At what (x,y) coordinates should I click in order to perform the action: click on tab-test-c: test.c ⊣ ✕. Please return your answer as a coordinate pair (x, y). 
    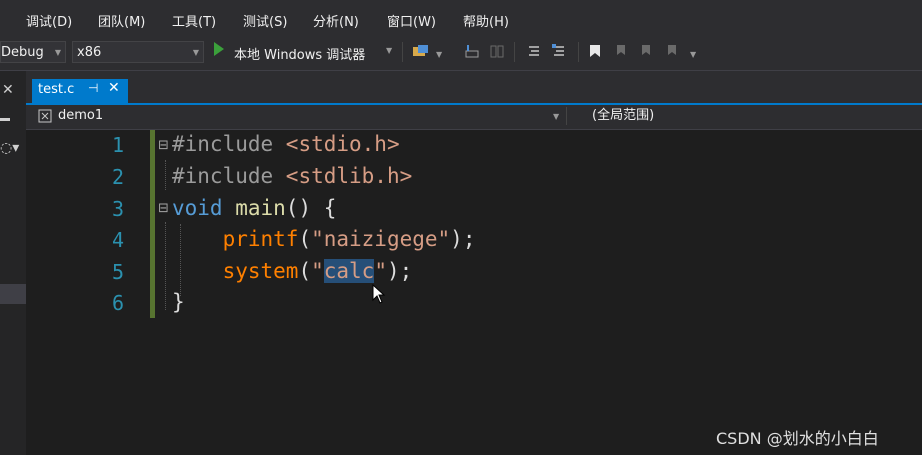
    Looking at the image, I should click on (80, 91).